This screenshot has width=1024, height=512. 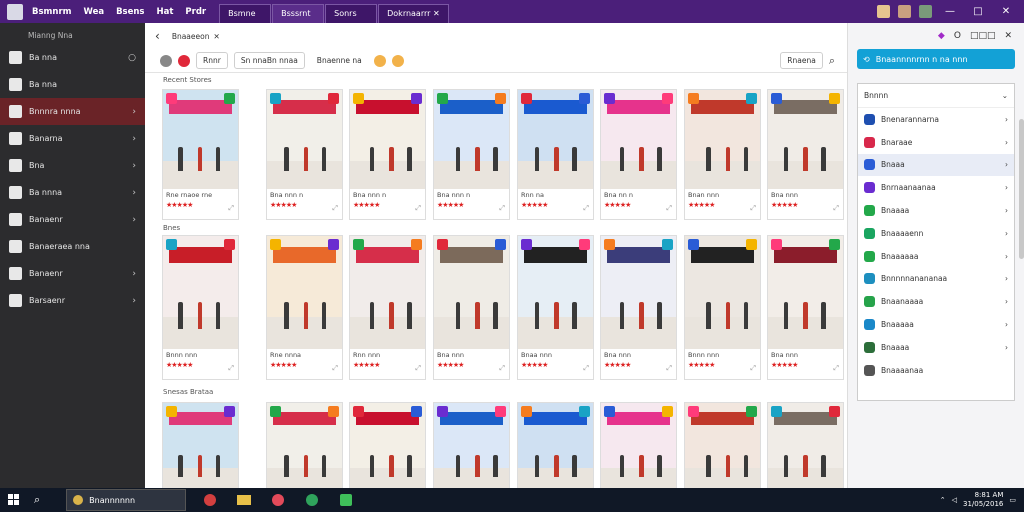 What do you see at coordinates (943, 500) in the screenshot?
I see `network-icon: ⌃` at bounding box center [943, 500].